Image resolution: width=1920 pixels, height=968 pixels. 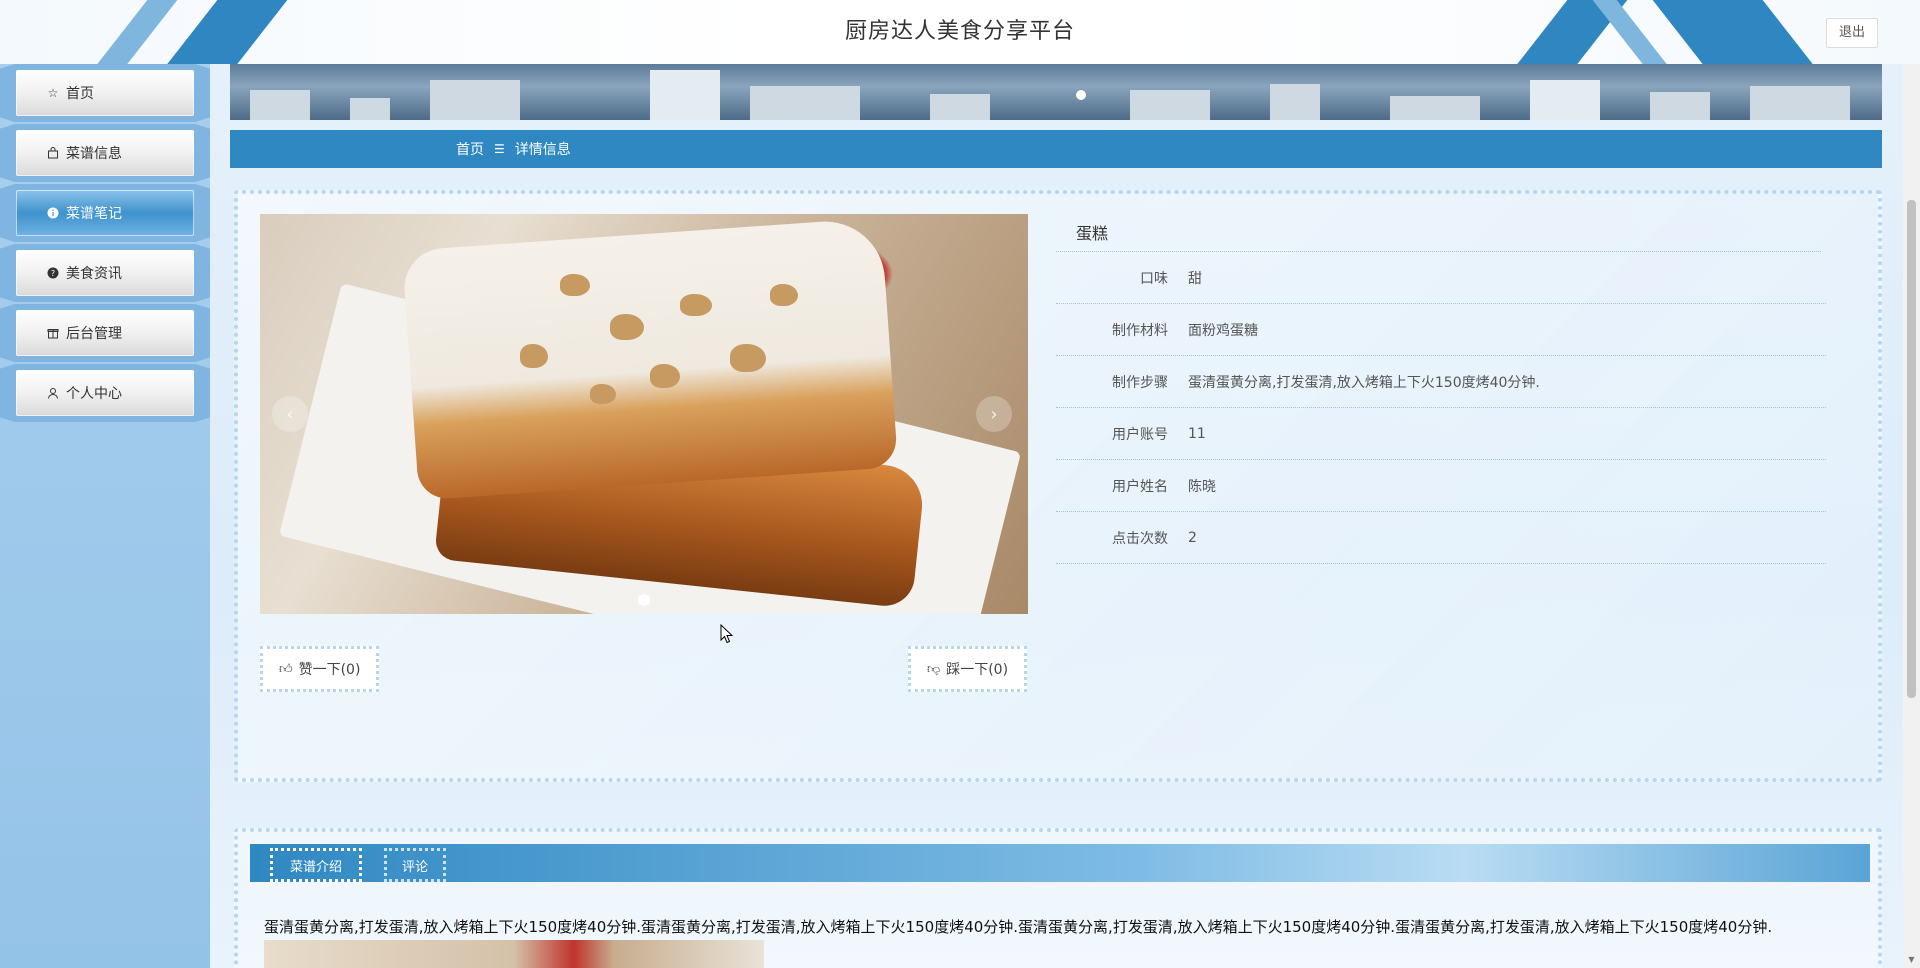 I want to click on sidebar-item-profile: 个人中心, so click(x=105, y=393).